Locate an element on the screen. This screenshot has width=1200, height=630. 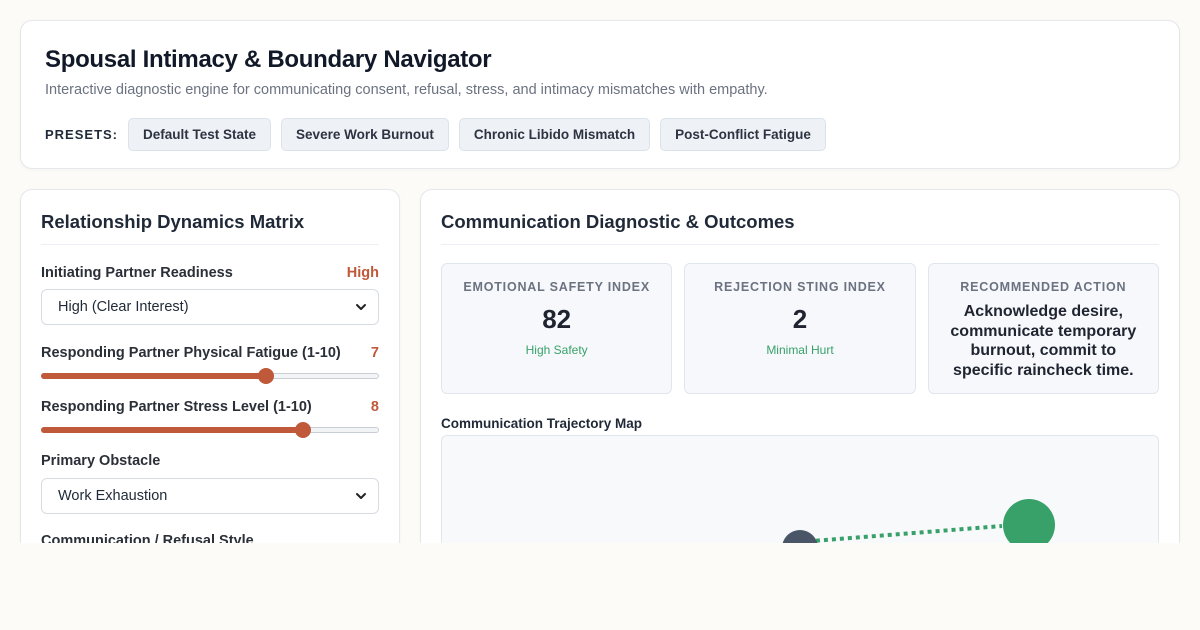
trajectory-start-node is located at coordinates (800, 536).